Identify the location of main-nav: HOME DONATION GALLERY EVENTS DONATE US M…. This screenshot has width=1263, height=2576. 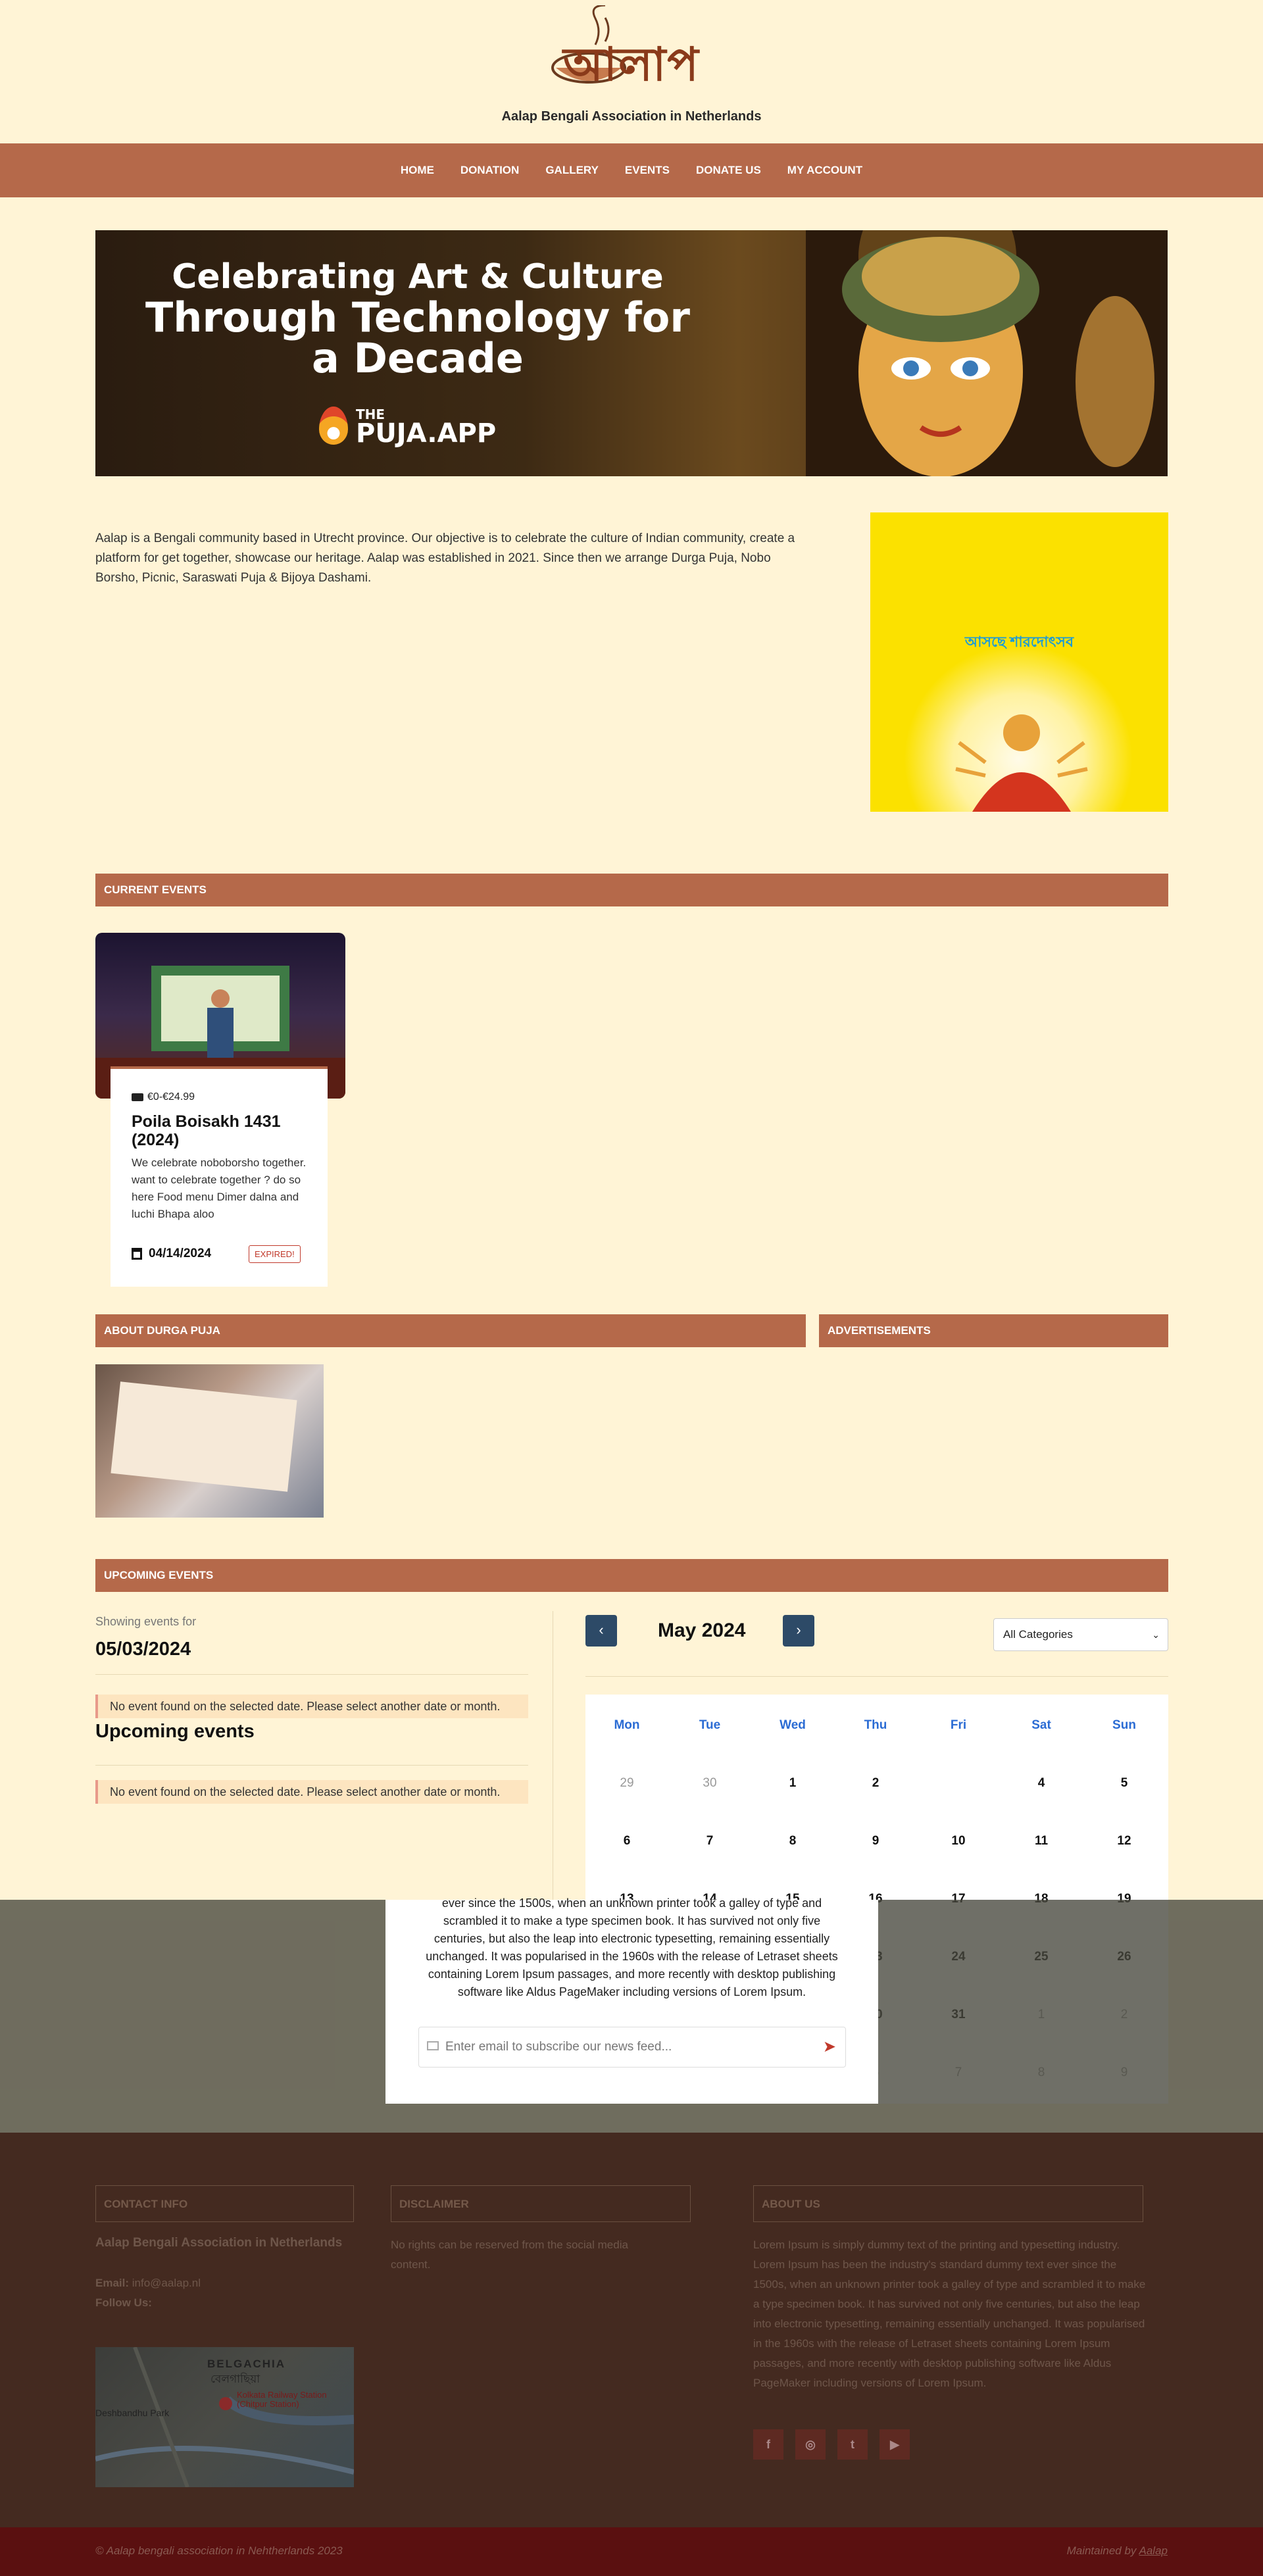
(631, 170).